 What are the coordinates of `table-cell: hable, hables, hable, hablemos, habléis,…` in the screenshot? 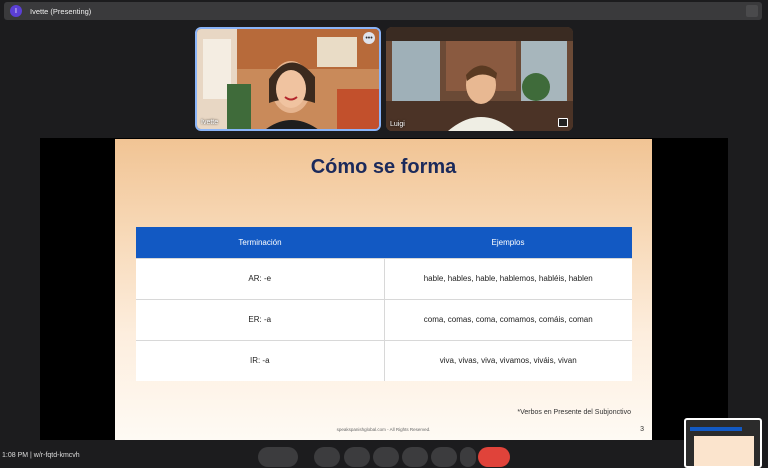 It's located at (508, 278).